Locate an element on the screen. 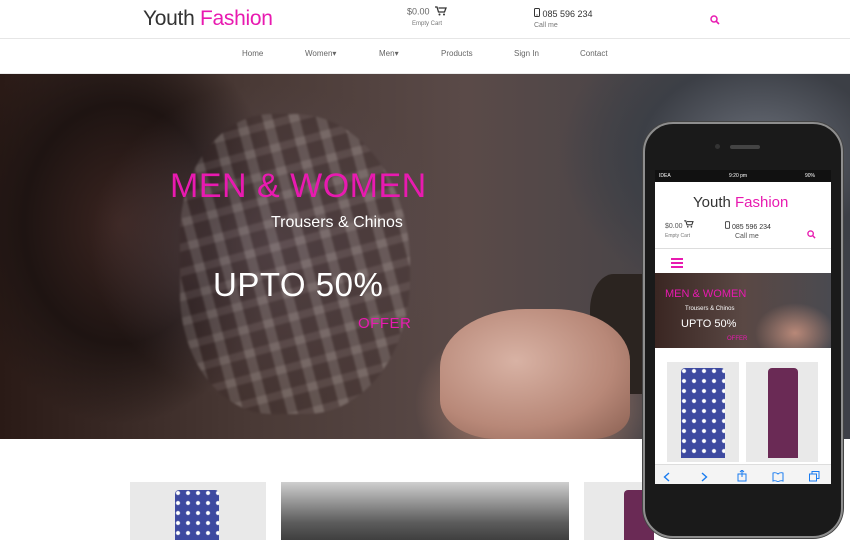 The width and height of the screenshot is (850, 540). chevron-right-icon is located at coordinates (704, 476).